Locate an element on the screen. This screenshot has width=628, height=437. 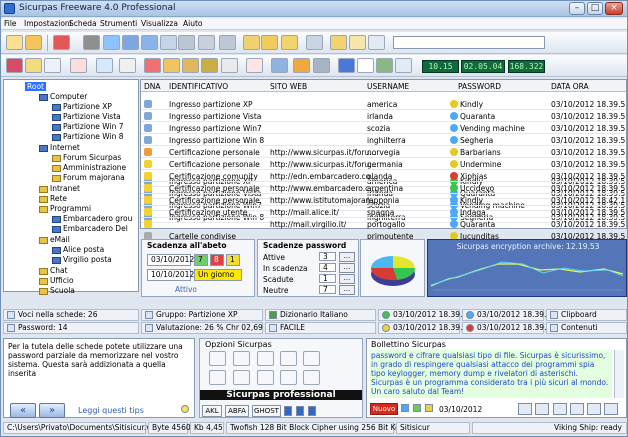
next-tip-button: » is located at coordinates (52, 410).